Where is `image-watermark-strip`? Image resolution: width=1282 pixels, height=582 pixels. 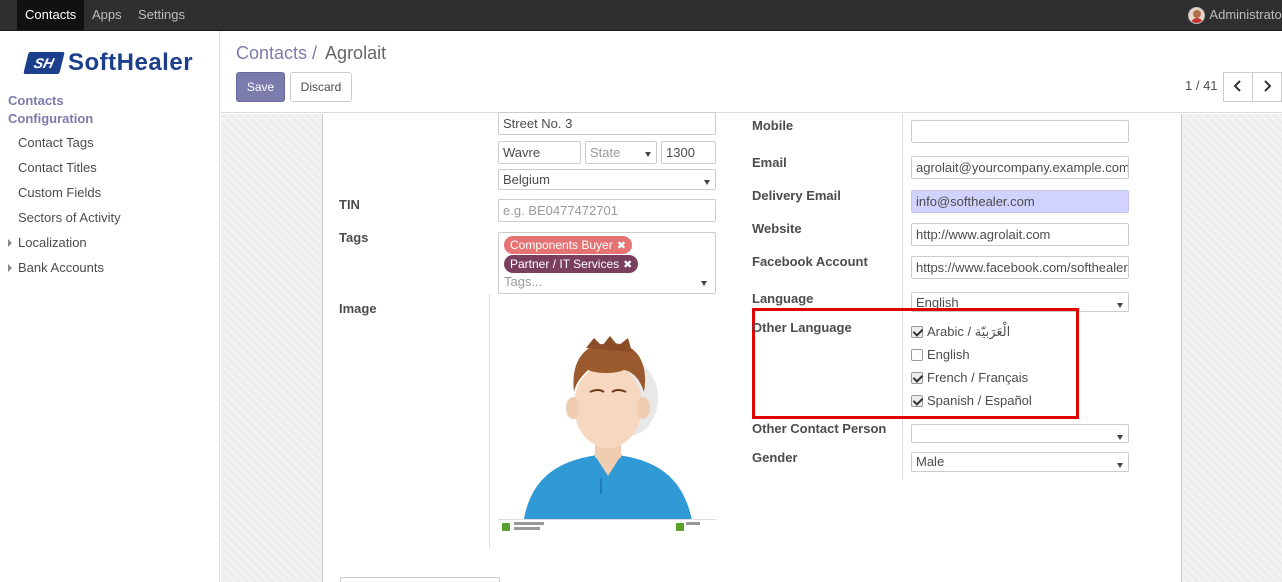
image-watermark-strip is located at coordinates (607, 526).